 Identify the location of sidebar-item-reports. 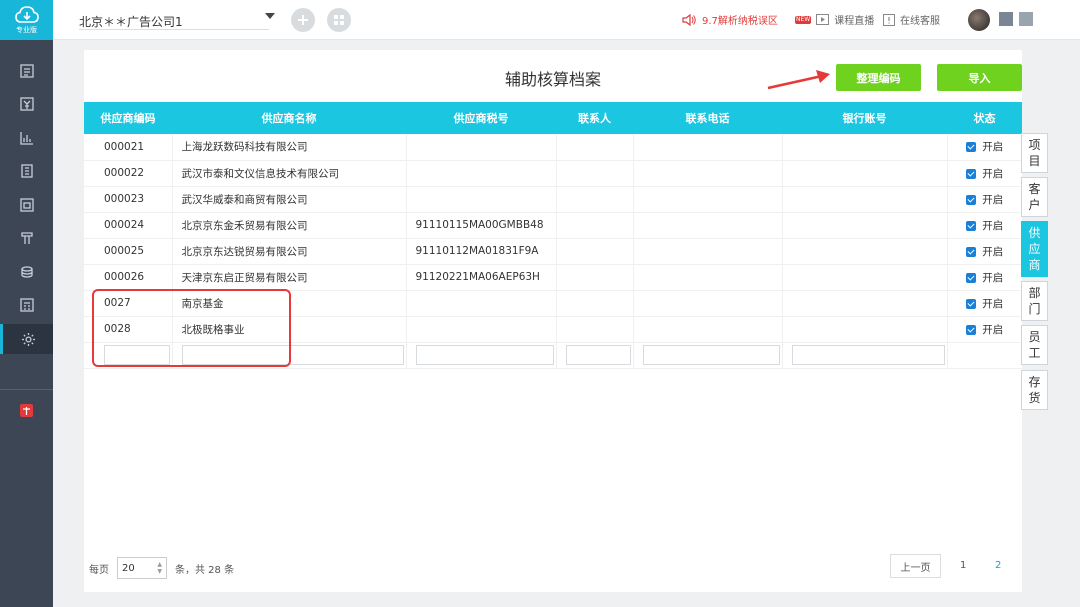
(26, 138).